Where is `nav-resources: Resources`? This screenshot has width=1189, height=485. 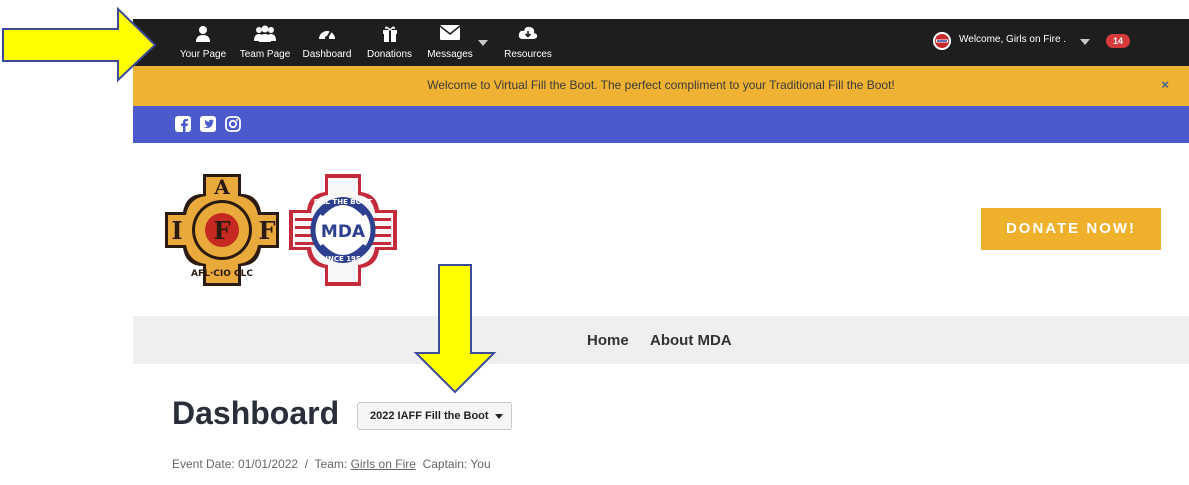
nav-resources: Resources is located at coordinates (528, 42).